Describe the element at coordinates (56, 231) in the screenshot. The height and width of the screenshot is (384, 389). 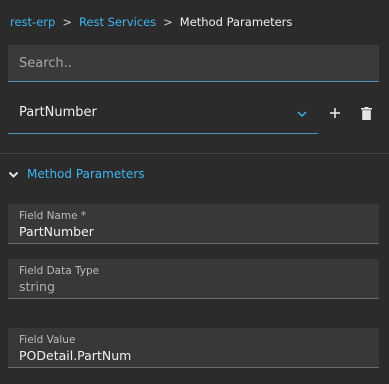
I see `field-value: PartNumber` at that location.